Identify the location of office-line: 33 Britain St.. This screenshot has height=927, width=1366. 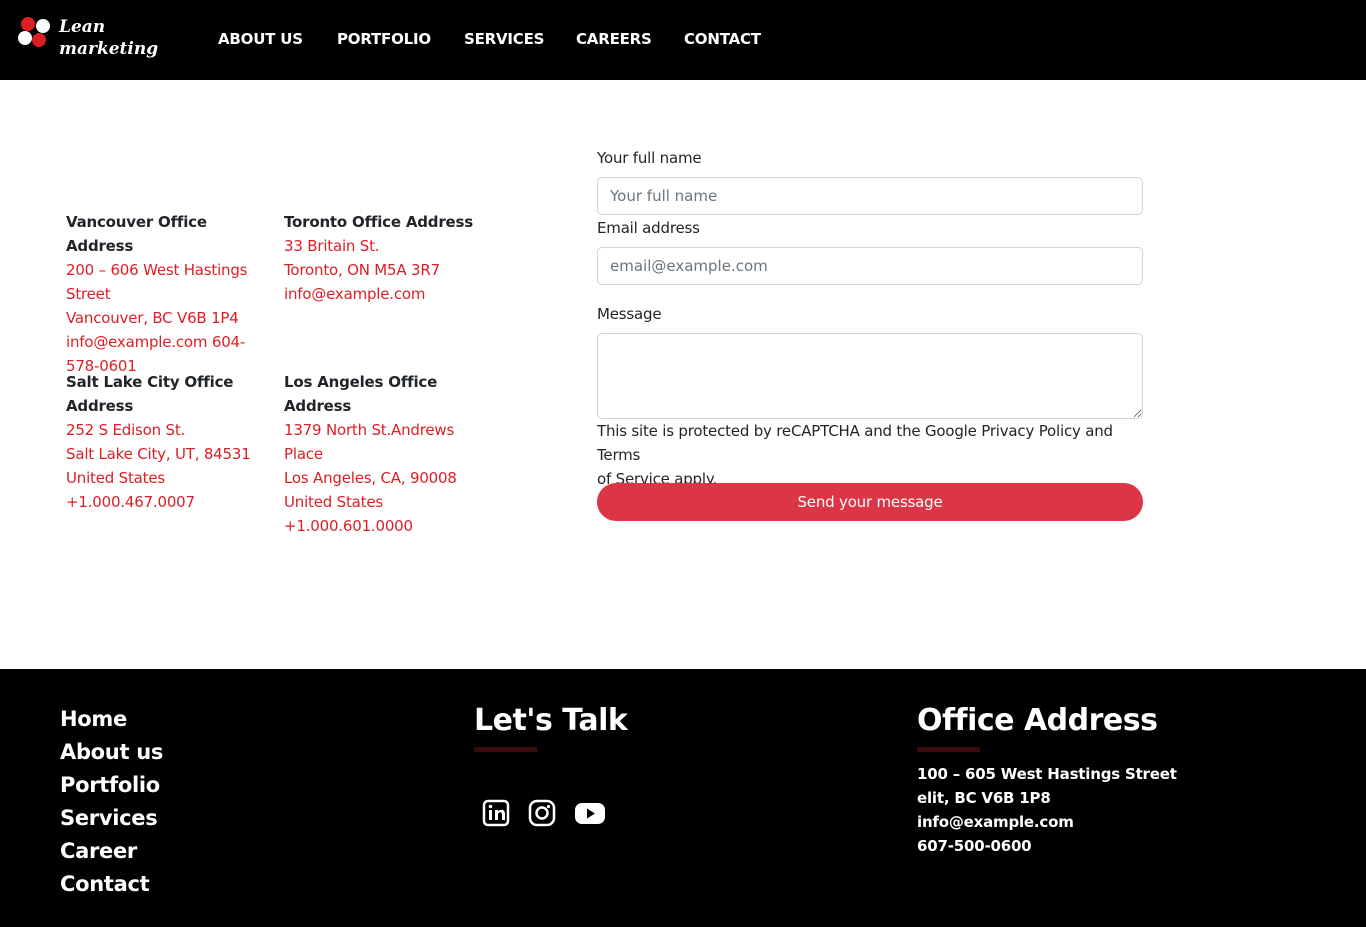
(332, 246).